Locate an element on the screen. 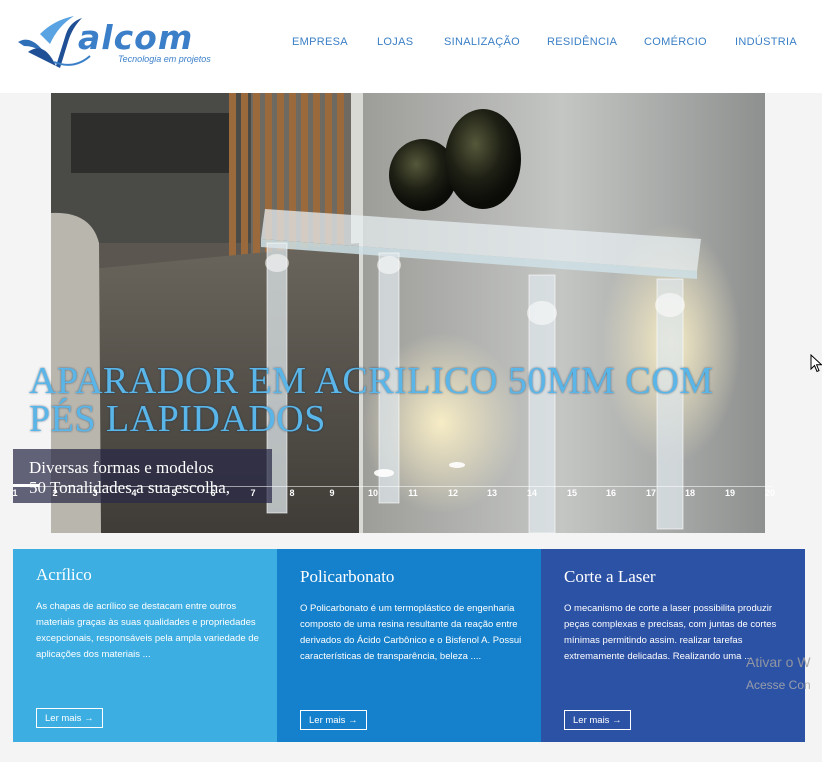 The width and height of the screenshot is (822, 762). pager-item: 10 is located at coordinates (373, 493).